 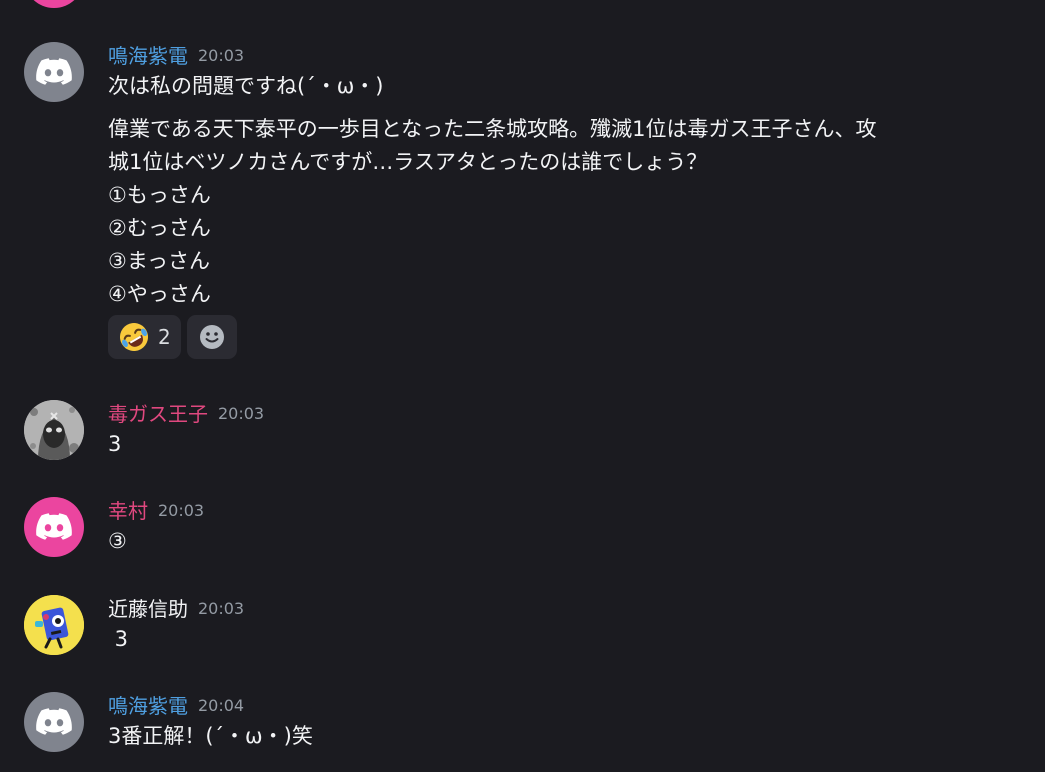 I want to click on timestamp: 20:04, so click(x=221, y=706).